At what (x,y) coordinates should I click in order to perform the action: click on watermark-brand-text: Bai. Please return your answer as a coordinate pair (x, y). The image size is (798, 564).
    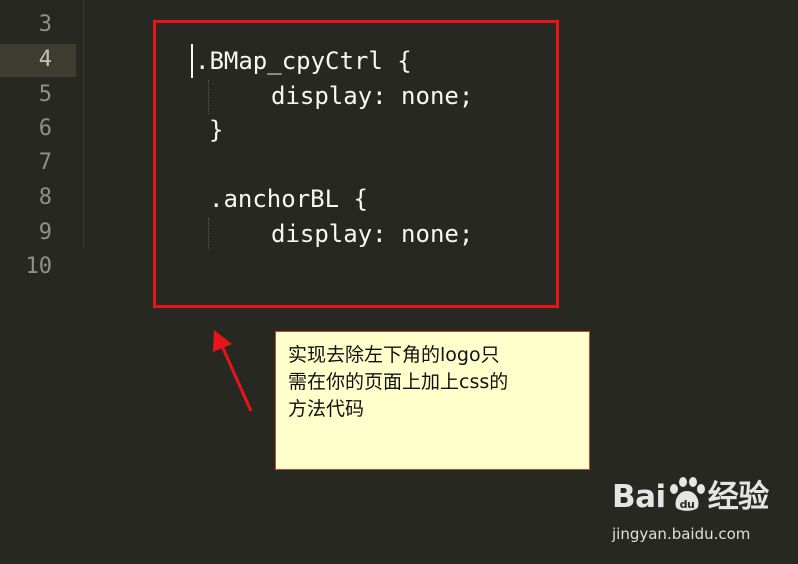
    Looking at the image, I should click on (639, 497).